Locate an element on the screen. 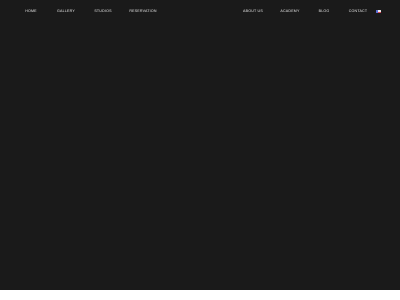 Image resolution: width=400 pixels, height=300 pixels. nav-gallery-link: GALLERY is located at coordinates (66, 11).